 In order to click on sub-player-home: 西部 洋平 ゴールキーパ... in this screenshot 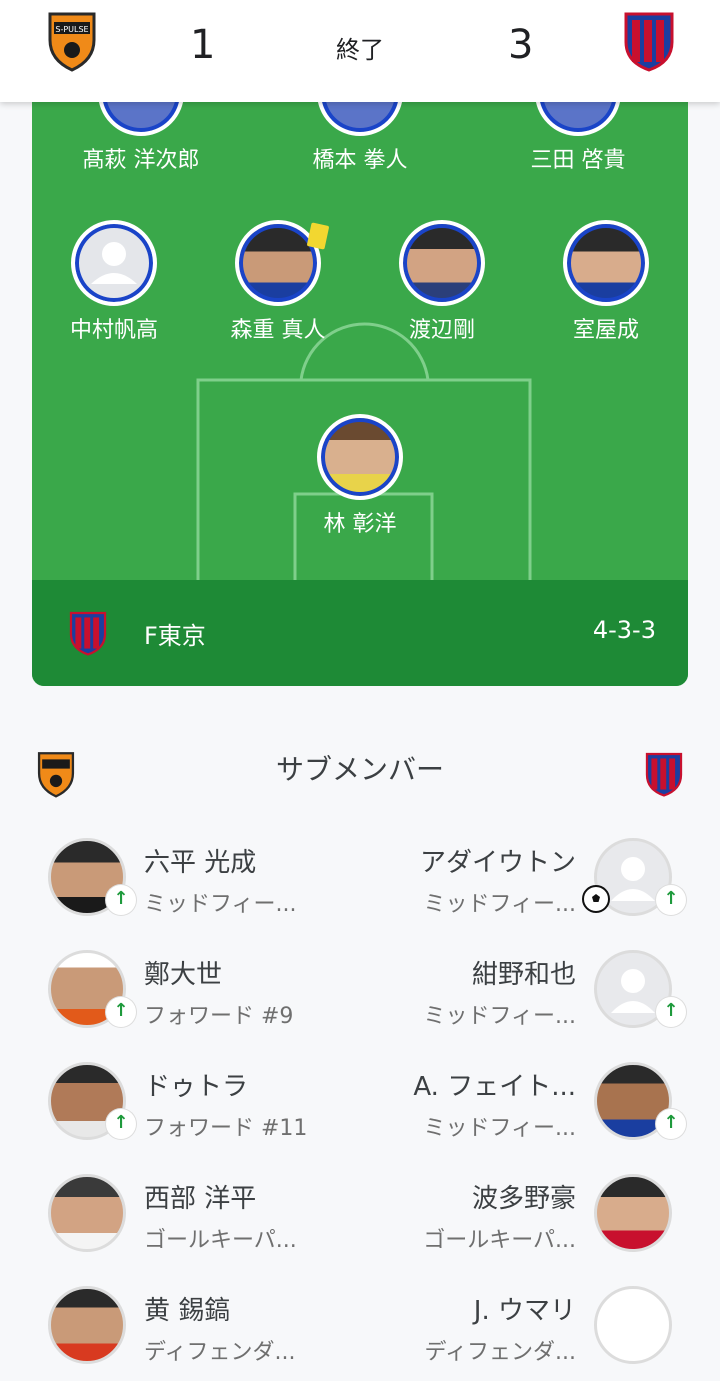, I will do `click(197, 1214)`.